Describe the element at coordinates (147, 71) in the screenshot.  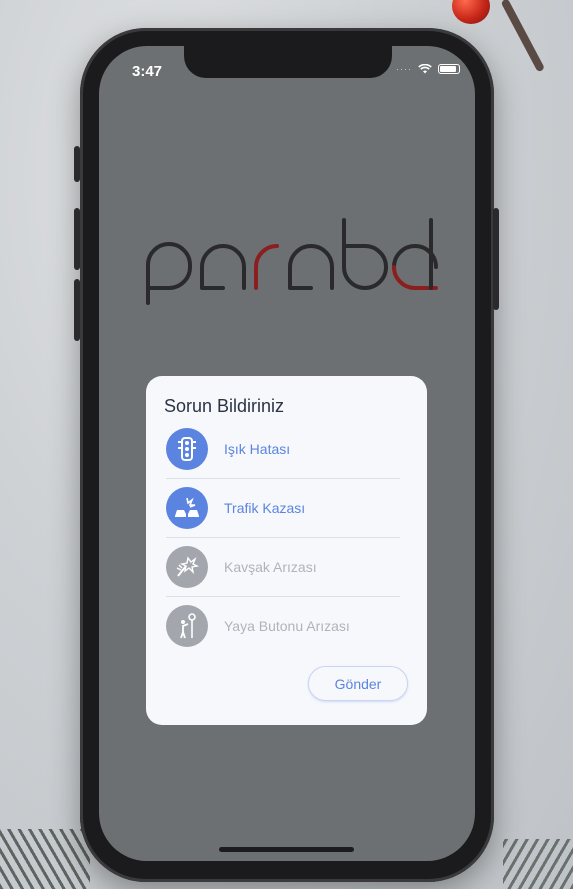
I see `status-time: 3:47` at that location.